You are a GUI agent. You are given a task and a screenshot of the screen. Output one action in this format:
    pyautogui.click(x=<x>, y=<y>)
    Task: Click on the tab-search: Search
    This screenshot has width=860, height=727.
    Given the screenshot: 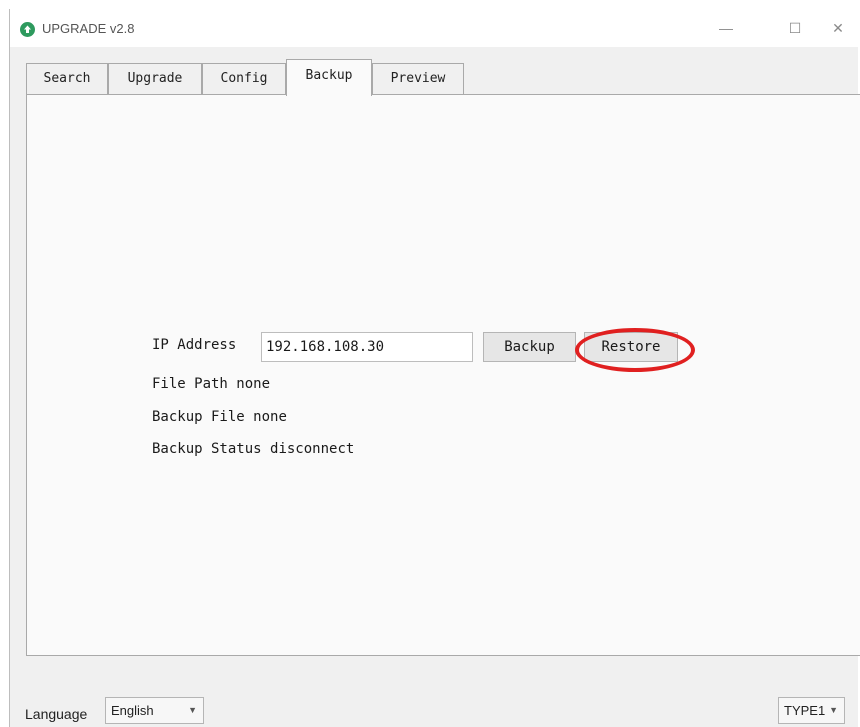 What is the action you would take?
    pyautogui.click(x=67, y=79)
    